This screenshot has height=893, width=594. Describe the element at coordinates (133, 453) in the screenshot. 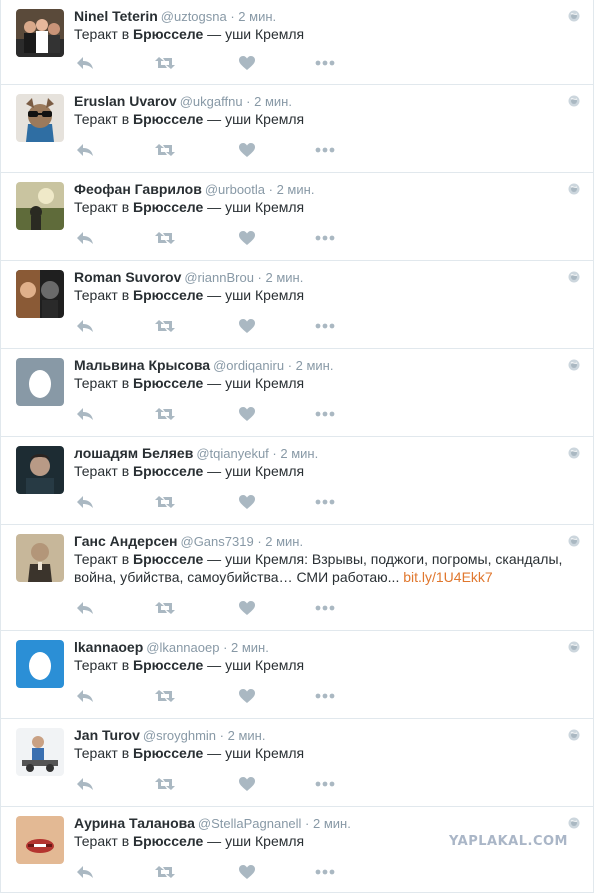

I see `user-fullname: лошадям Беляев` at that location.